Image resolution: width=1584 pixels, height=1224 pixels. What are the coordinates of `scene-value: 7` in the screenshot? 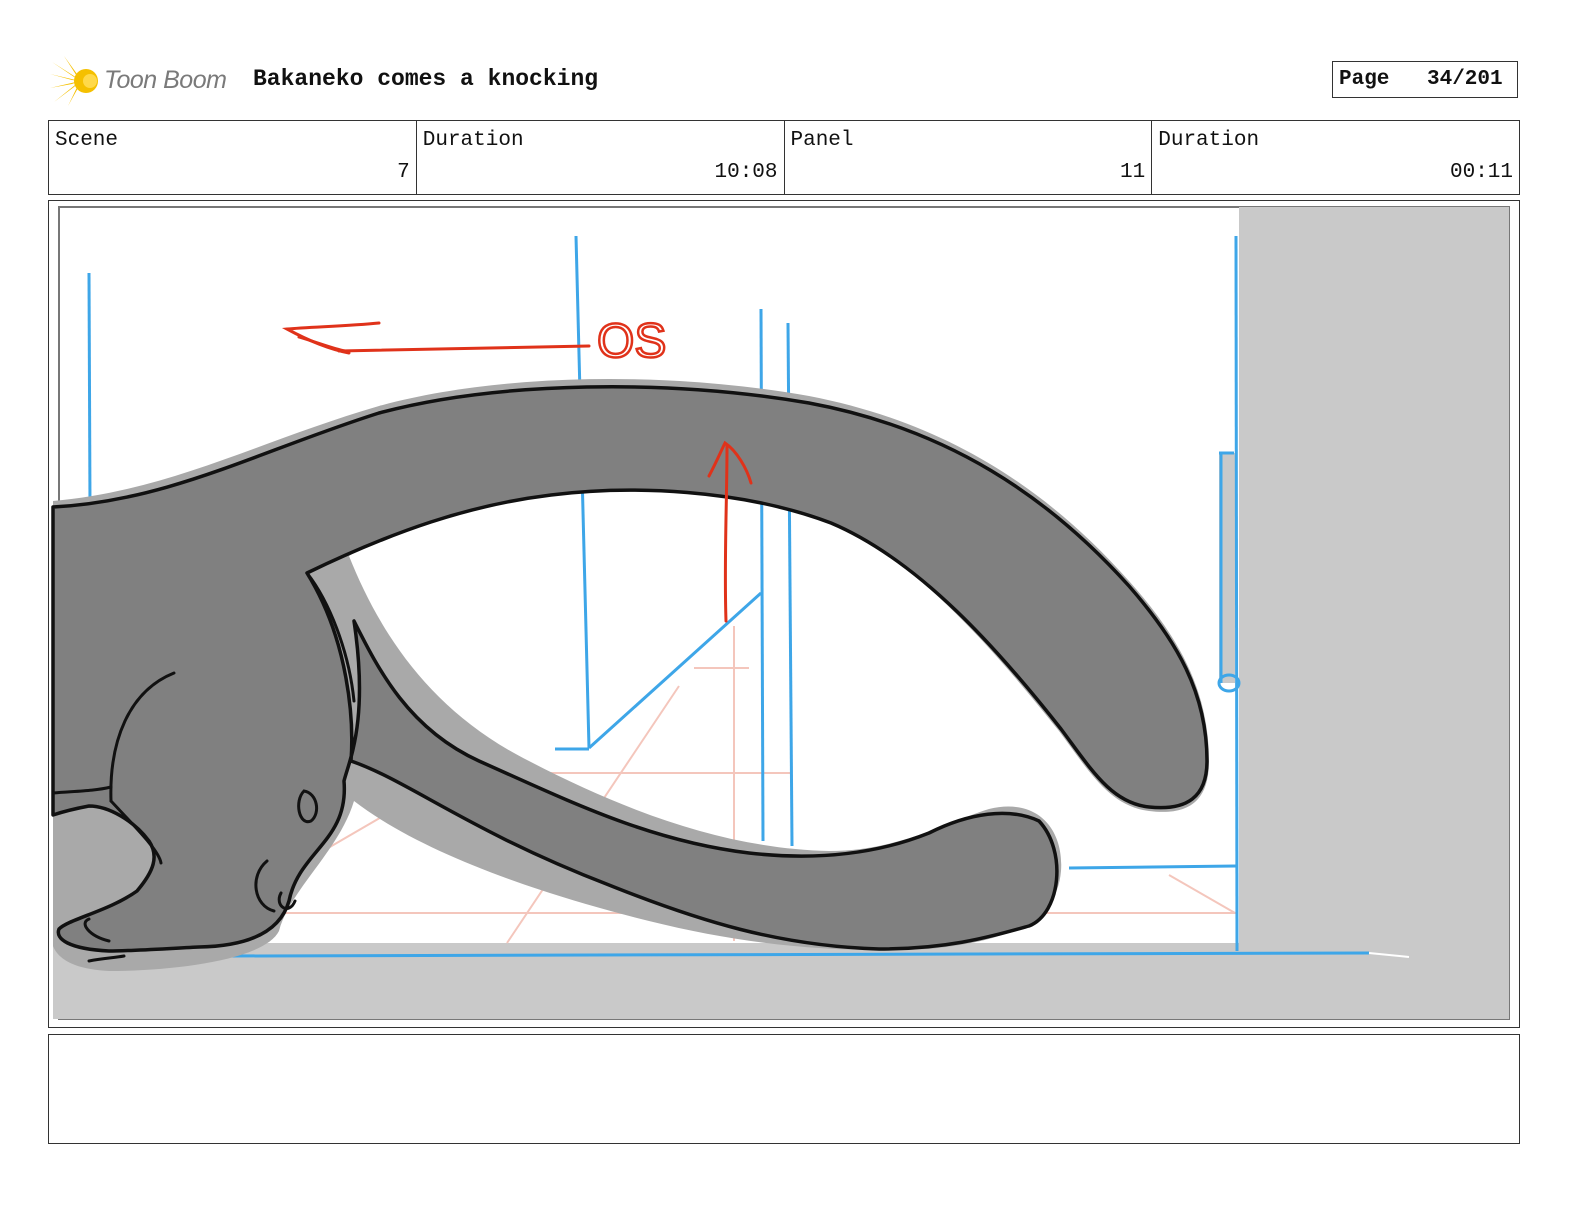 It's located at (403, 172).